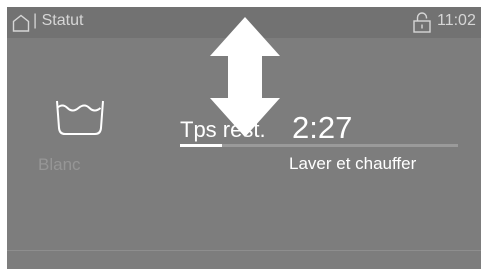 Image resolution: width=481 pixels, height=273 pixels. Describe the element at coordinates (59, 164) in the screenshot. I see `program-name: Blanc` at that location.